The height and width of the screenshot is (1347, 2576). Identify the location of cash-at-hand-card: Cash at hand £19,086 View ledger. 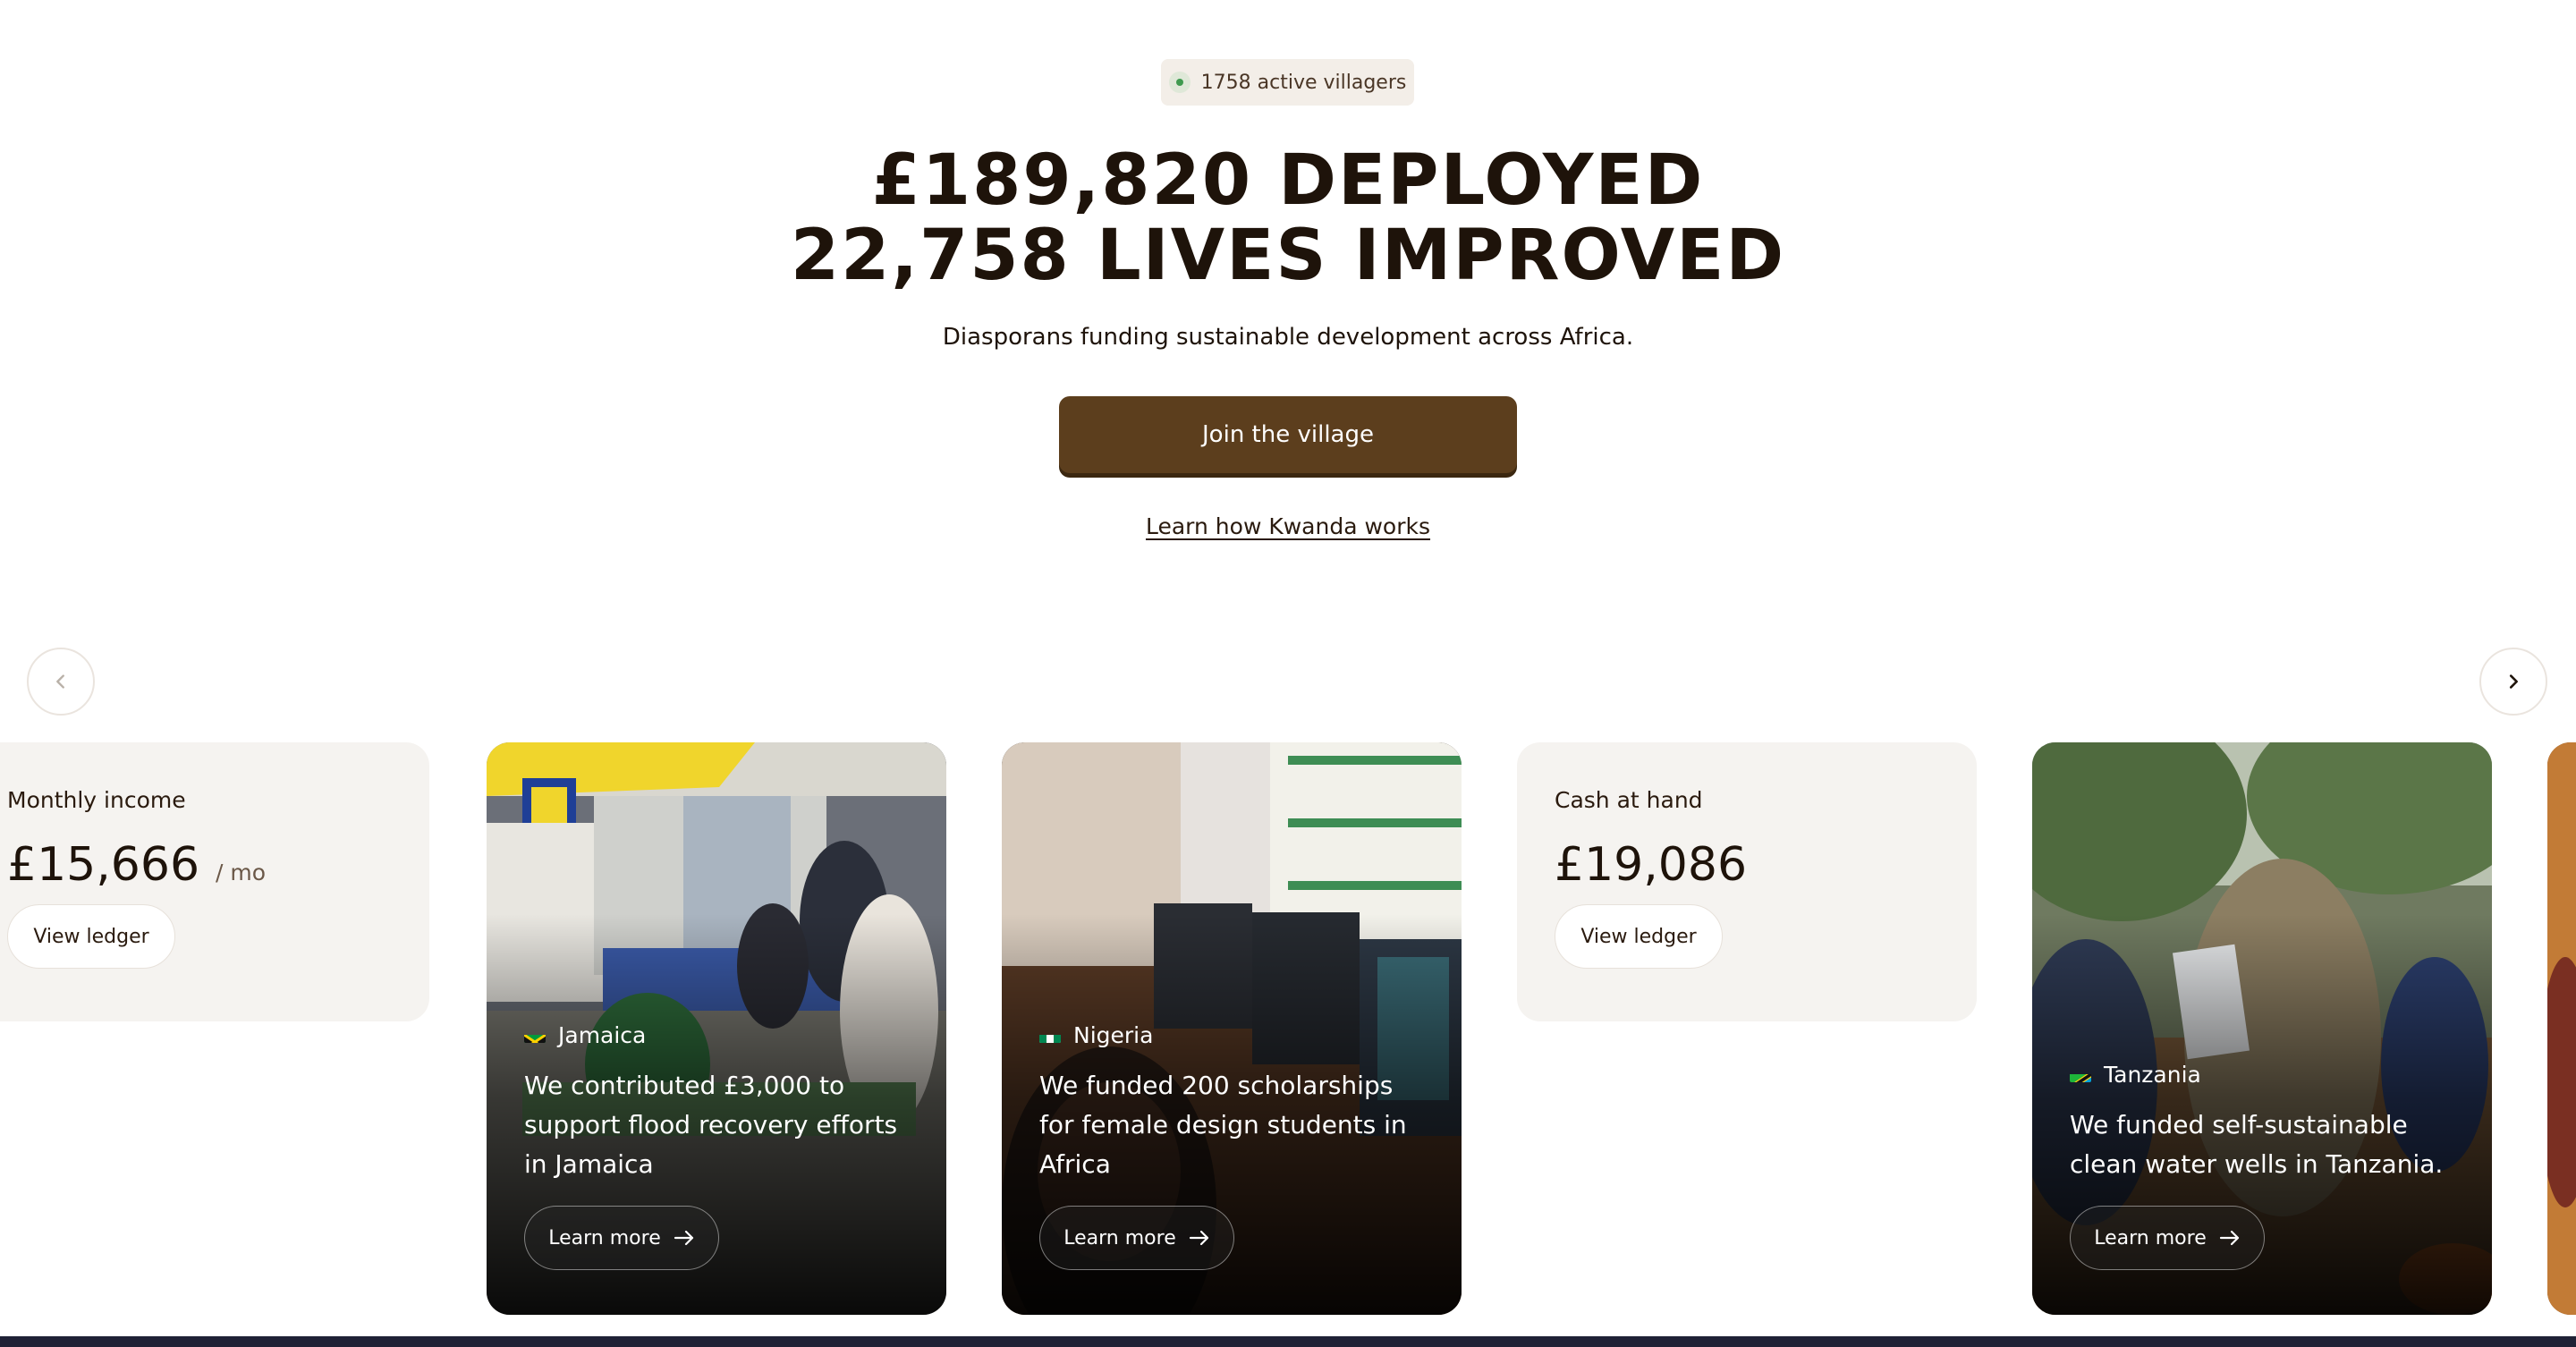
(1747, 881).